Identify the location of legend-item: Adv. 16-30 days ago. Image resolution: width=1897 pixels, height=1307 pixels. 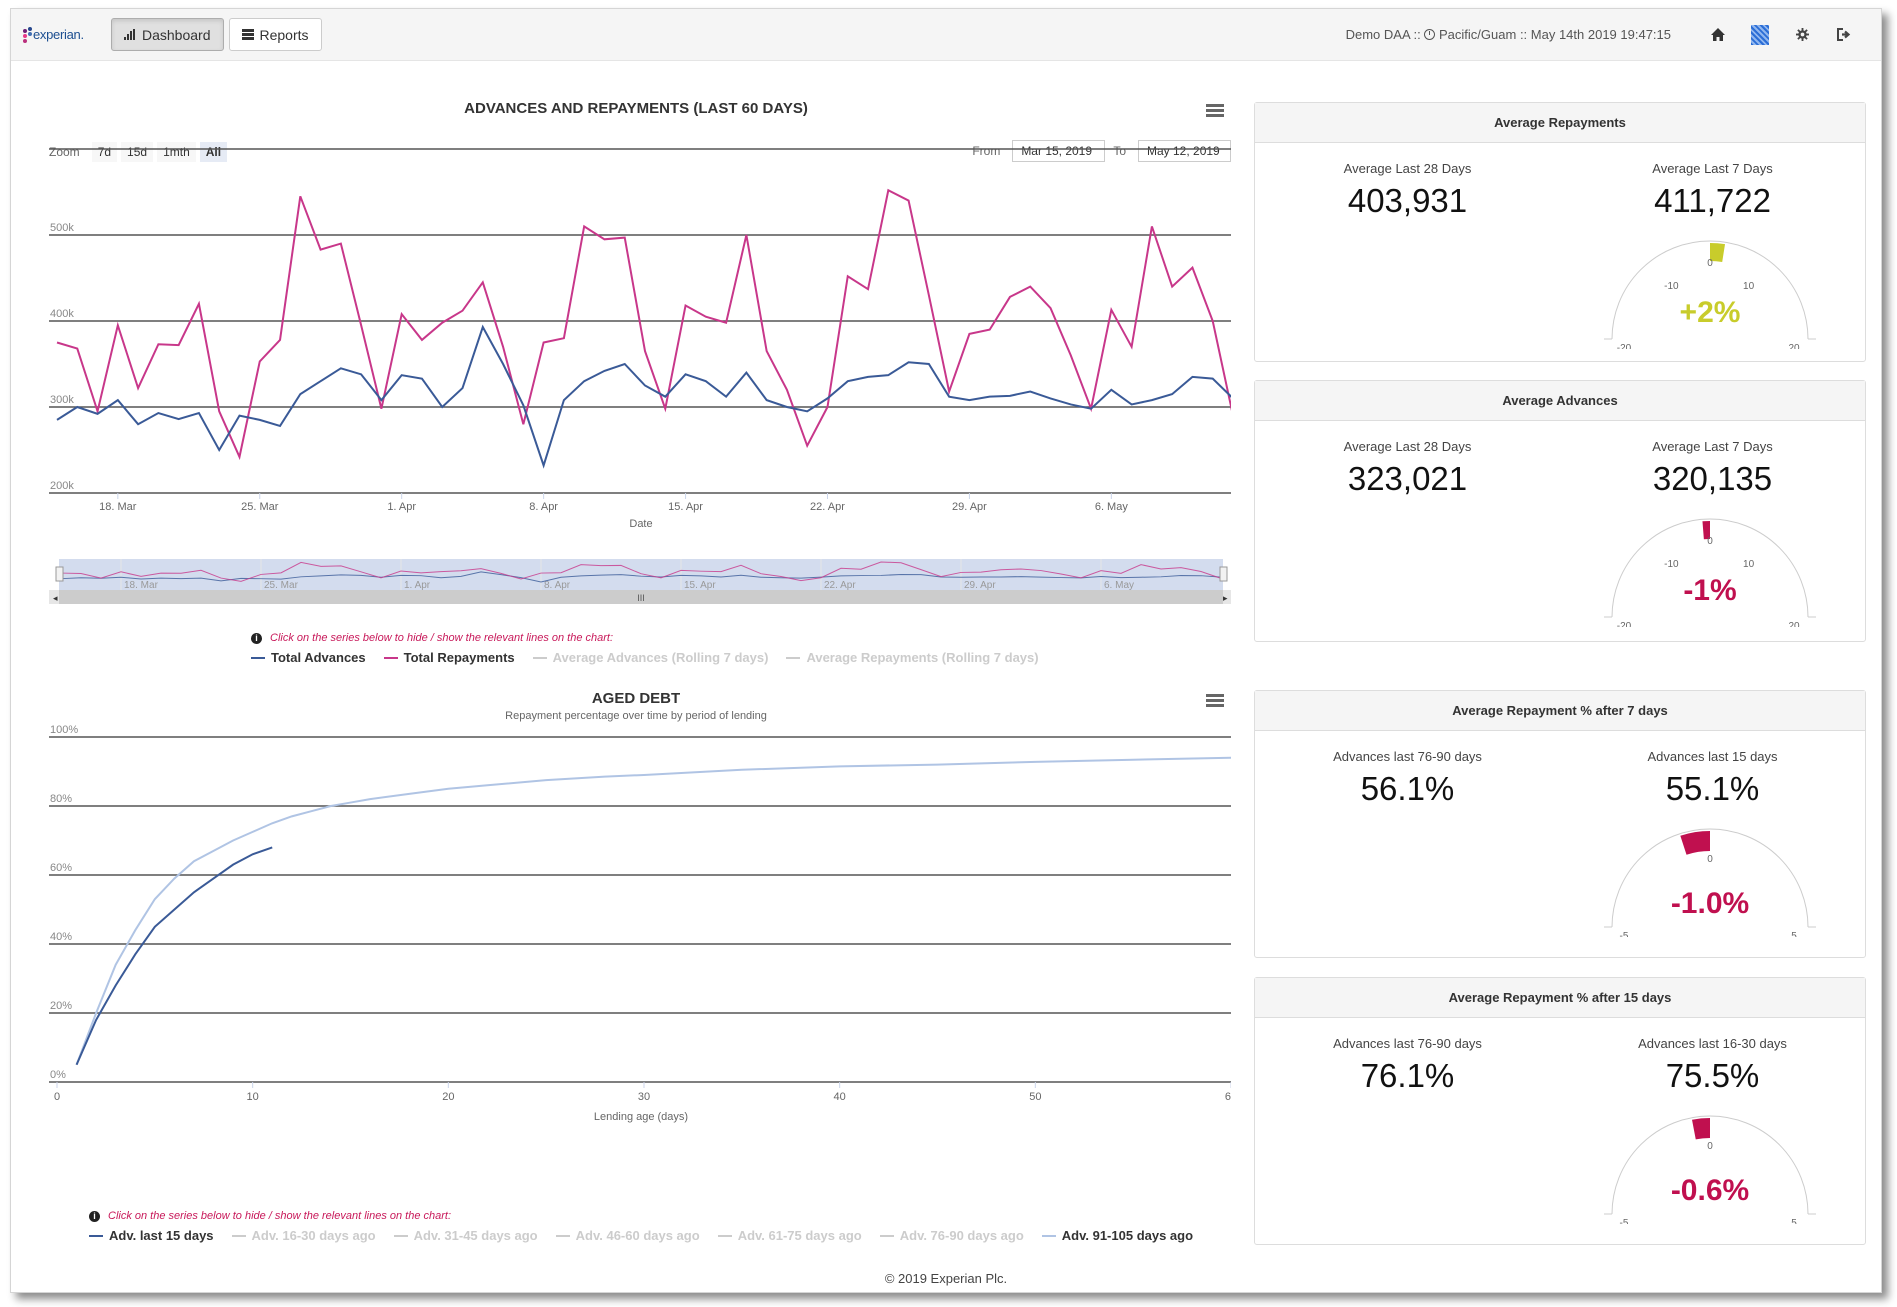
(303, 1235).